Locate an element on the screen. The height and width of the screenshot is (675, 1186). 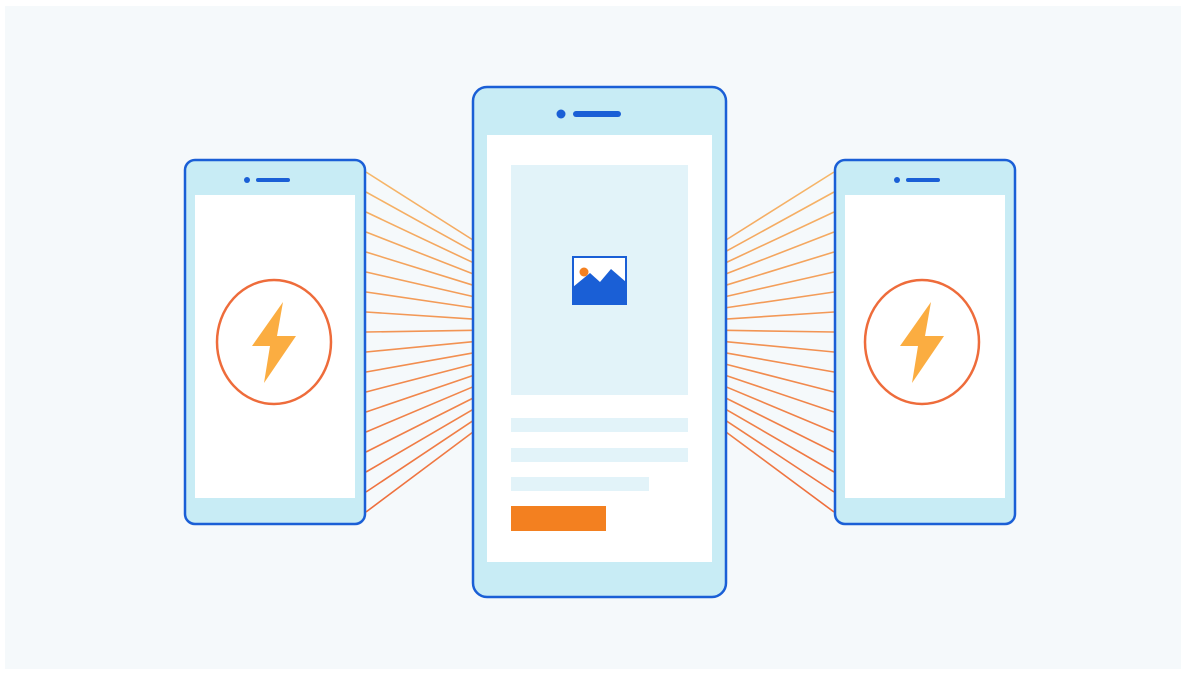
left-phone is located at coordinates (275, 342).